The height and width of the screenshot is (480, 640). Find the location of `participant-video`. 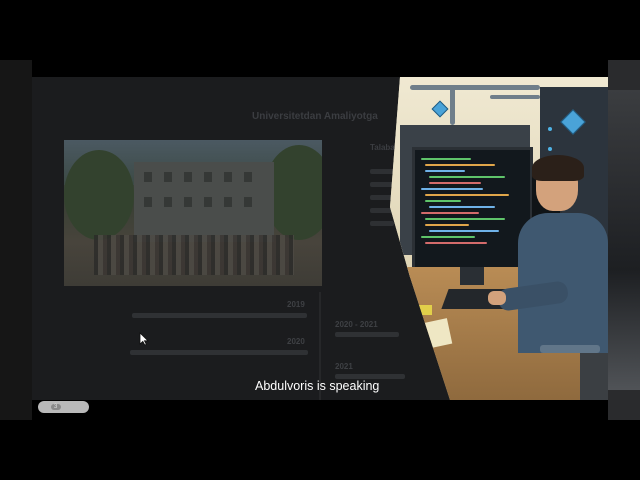

participant-video is located at coordinates (624, 240).